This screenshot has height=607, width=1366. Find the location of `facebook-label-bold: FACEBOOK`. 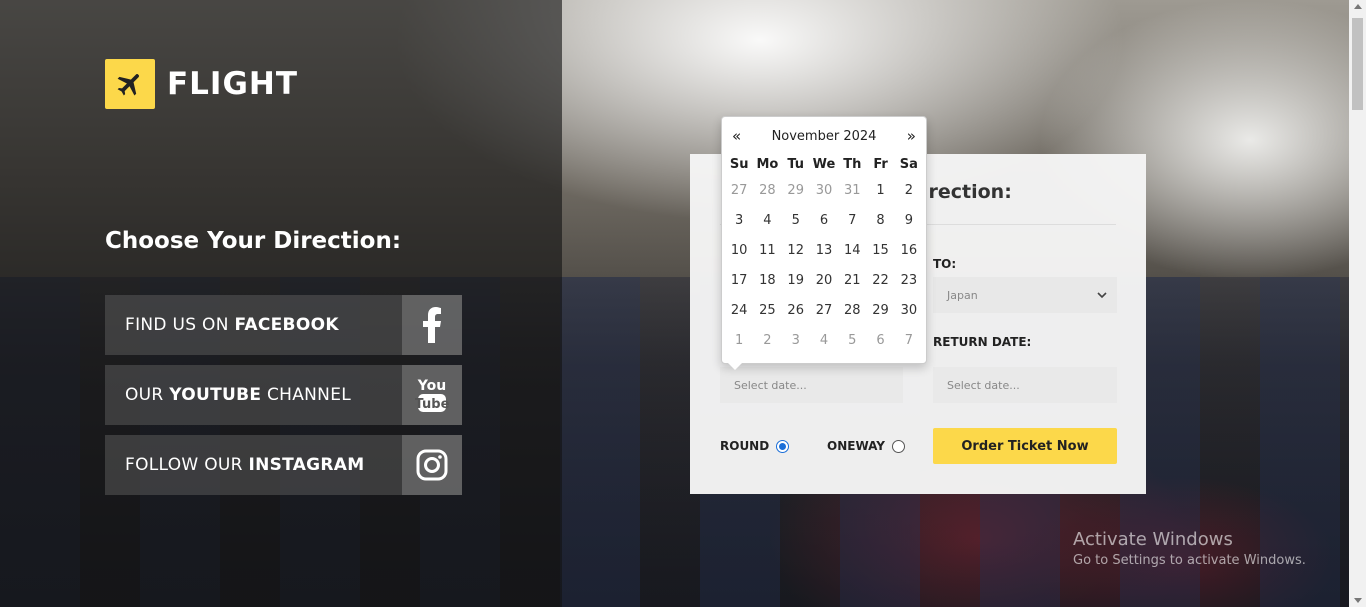

facebook-label-bold: FACEBOOK is located at coordinates (286, 325).